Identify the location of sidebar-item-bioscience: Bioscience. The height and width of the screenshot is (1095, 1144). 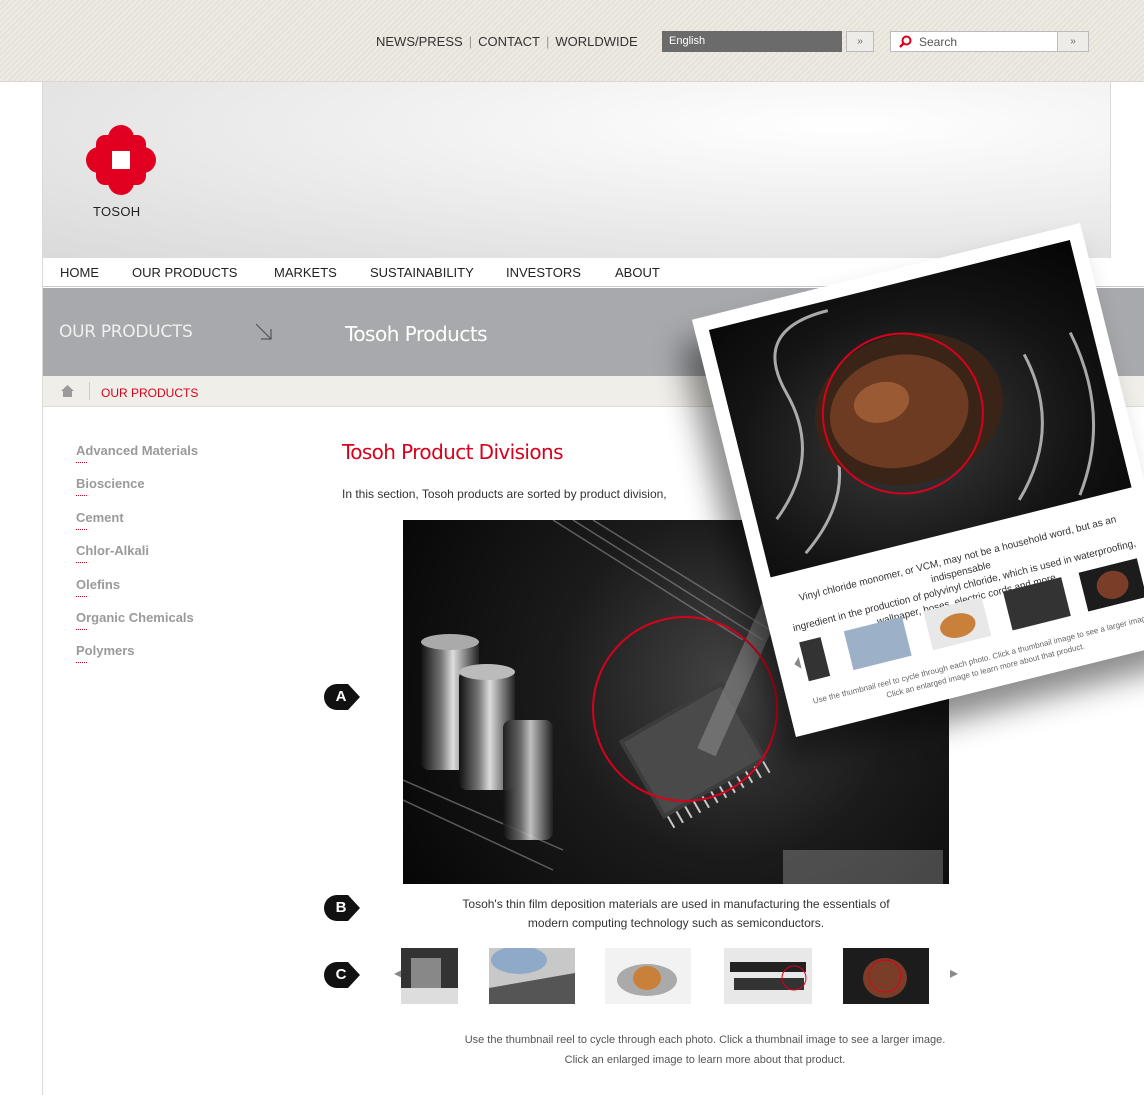
(137, 491).